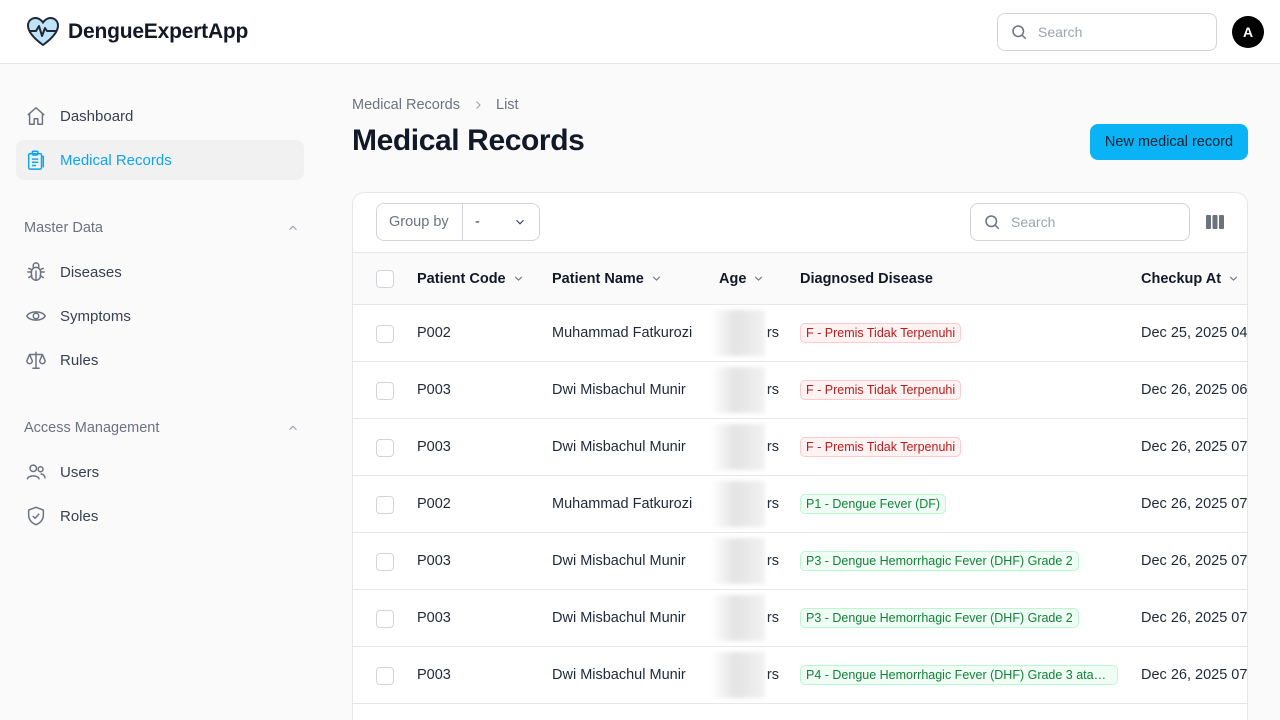  What do you see at coordinates (160, 360) in the screenshot?
I see `sidebar-item-rules: Rules` at bounding box center [160, 360].